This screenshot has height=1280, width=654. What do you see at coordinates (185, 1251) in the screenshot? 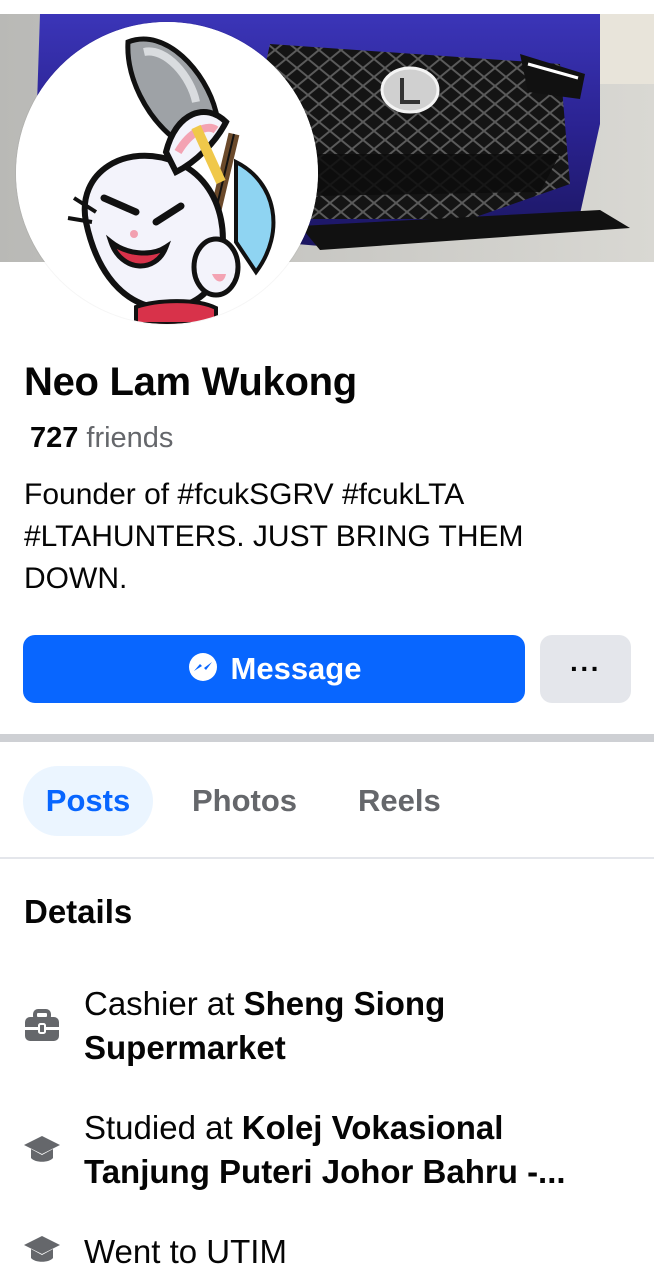
I see `detail-university-text: Went to UTIM` at bounding box center [185, 1251].